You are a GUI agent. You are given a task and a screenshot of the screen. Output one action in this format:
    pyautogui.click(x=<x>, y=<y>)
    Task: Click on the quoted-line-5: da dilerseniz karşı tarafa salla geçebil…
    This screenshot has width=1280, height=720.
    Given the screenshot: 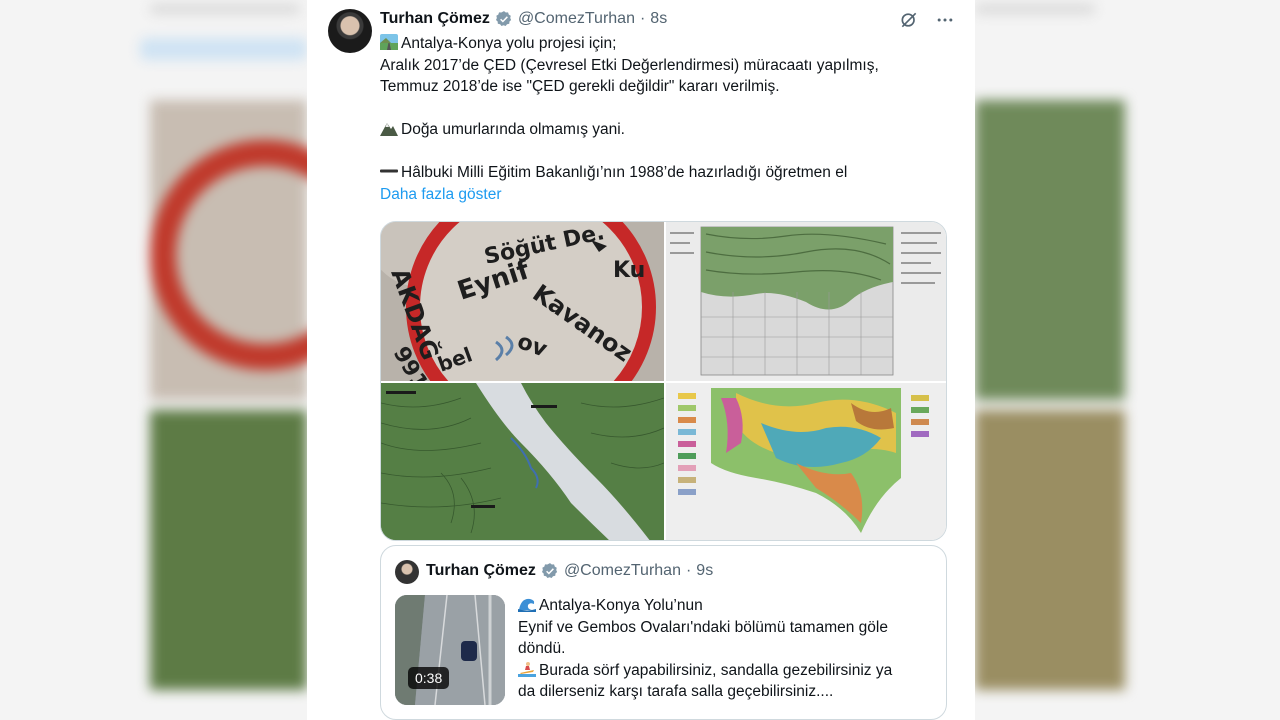 What is the action you would take?
    pyautogui.click(x=676, y=691)
    